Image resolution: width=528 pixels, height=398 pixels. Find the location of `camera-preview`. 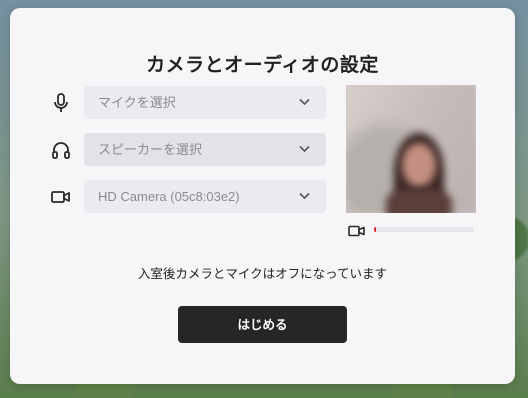

camera-preview is located at coordinates (411, 149).